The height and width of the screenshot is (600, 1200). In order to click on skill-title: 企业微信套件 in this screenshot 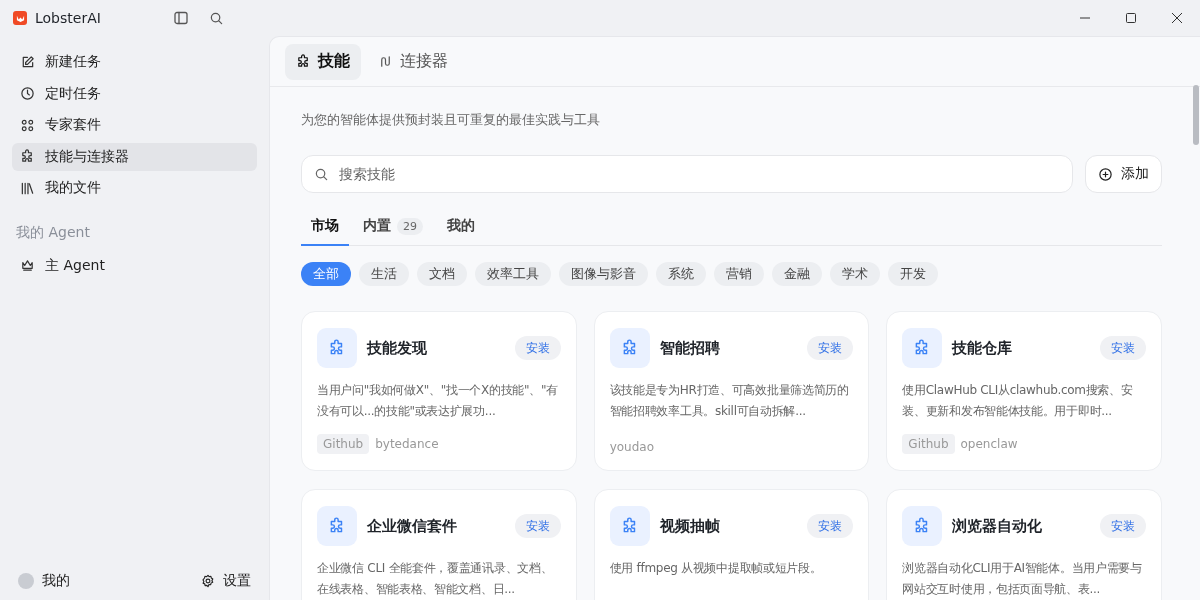, I will do `click(412, 526)`.